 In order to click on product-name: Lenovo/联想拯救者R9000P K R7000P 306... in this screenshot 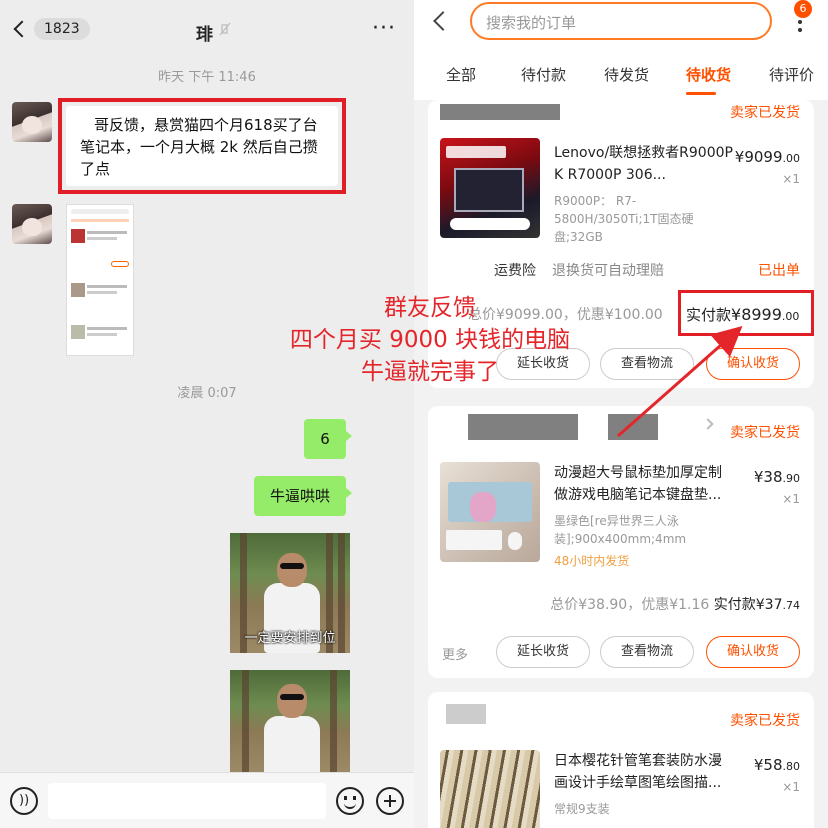, I will do `click(644, 164)`.